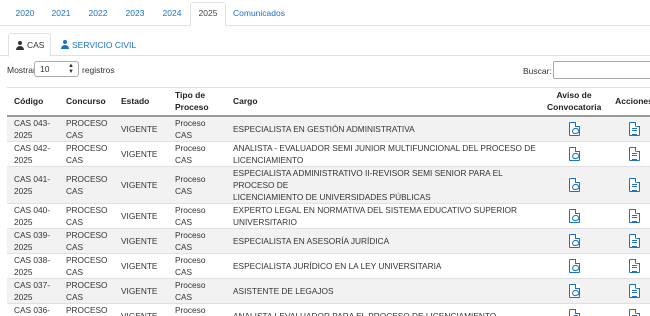 Image resolution: width=650 pixels, height=316 pixels. I want to click on search-input, so click(601, 70).